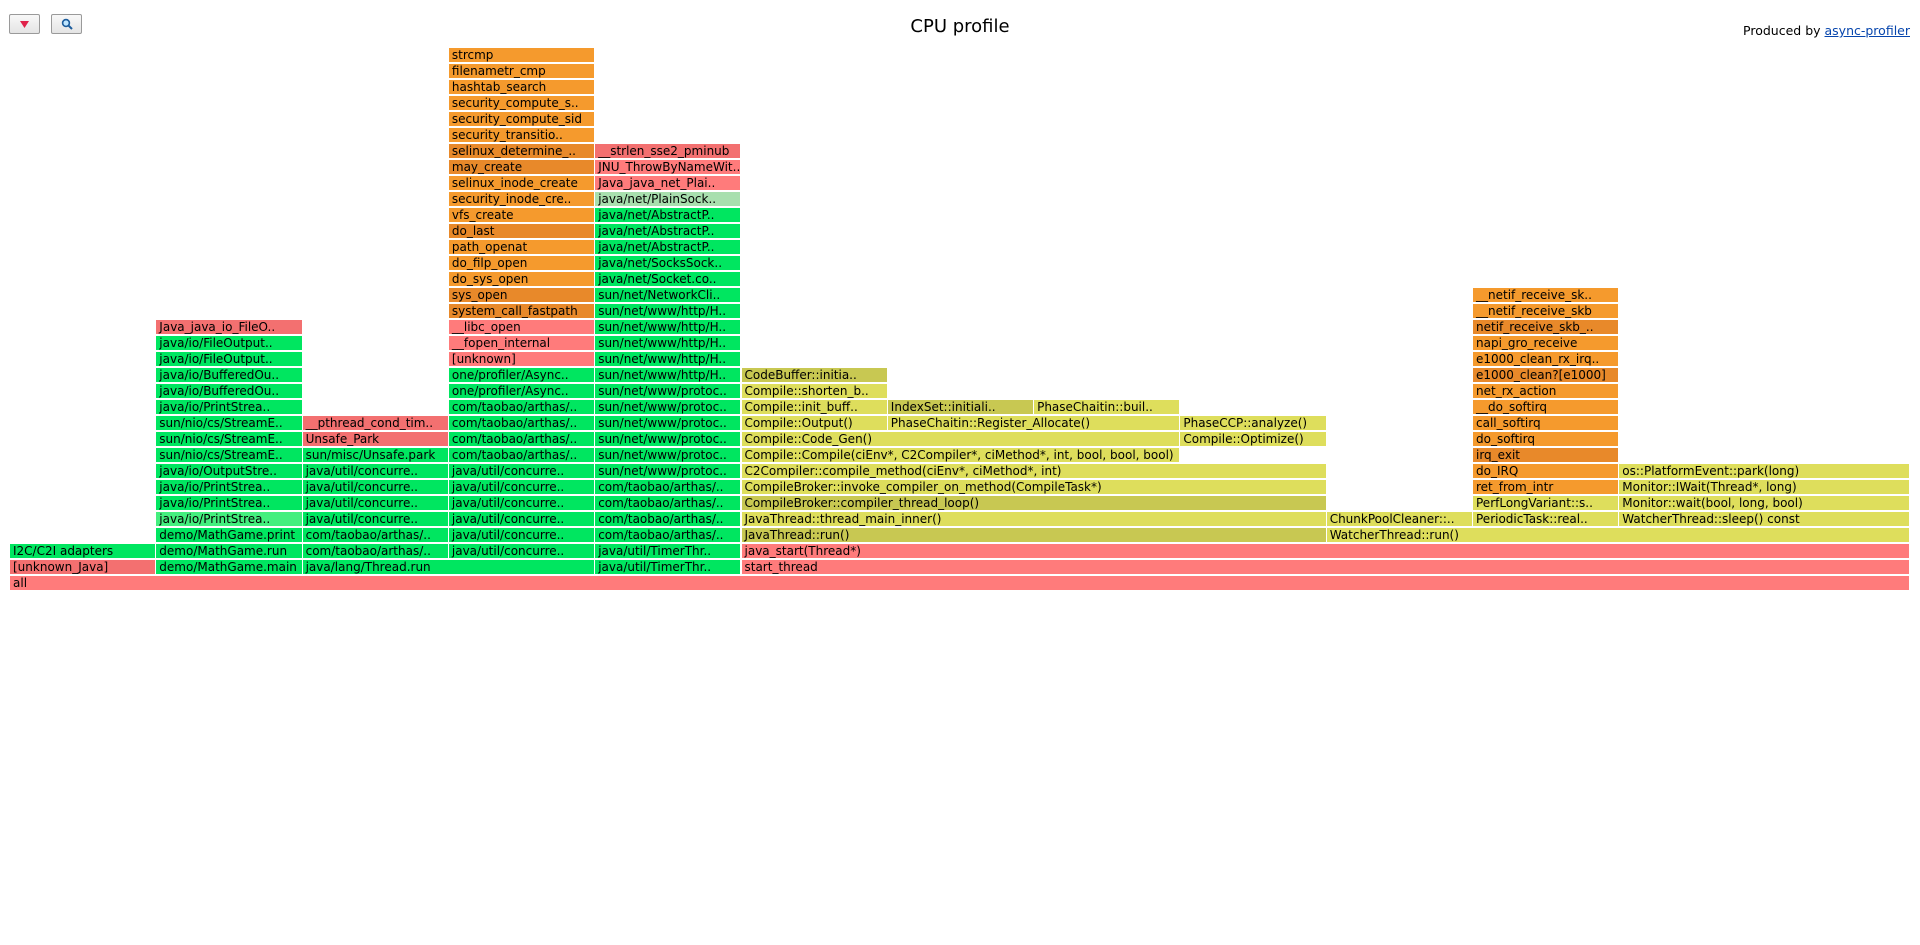  I want to click on stack-frame: net_rx_action, so click(1546, 391).